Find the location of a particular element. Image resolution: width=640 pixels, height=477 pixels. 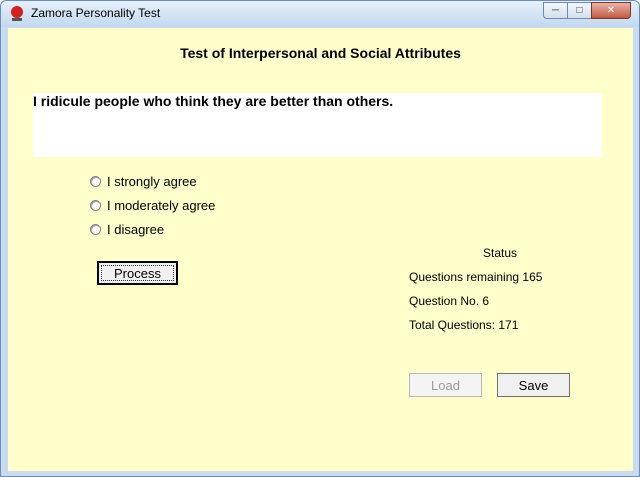

save-button: Save is located at coordinates (533, 385).